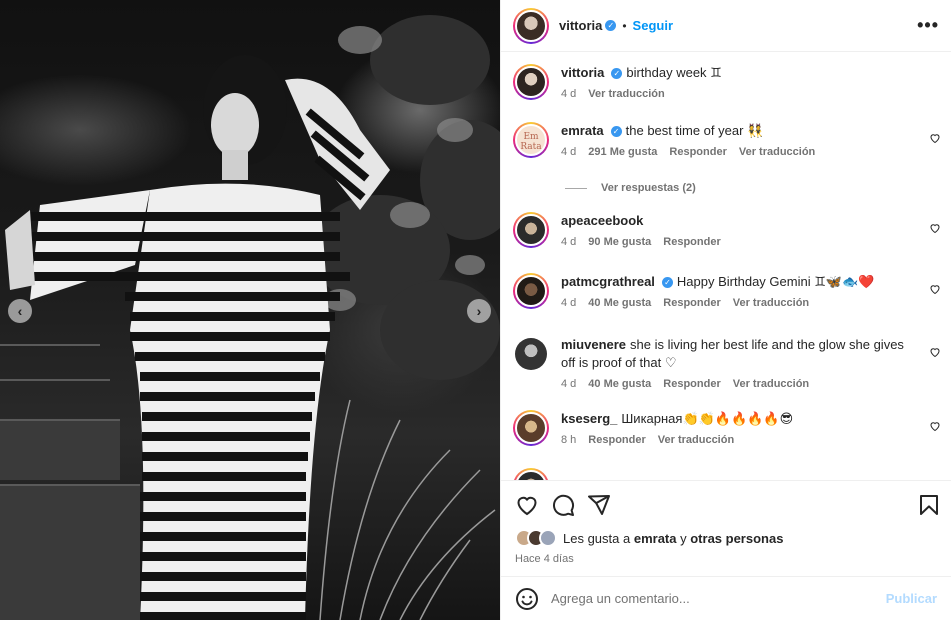 The image size is (951, 620). Describe the element at coordinates (589, 418) in the screenshot. I see `comment-username: kseserg_` at that location.